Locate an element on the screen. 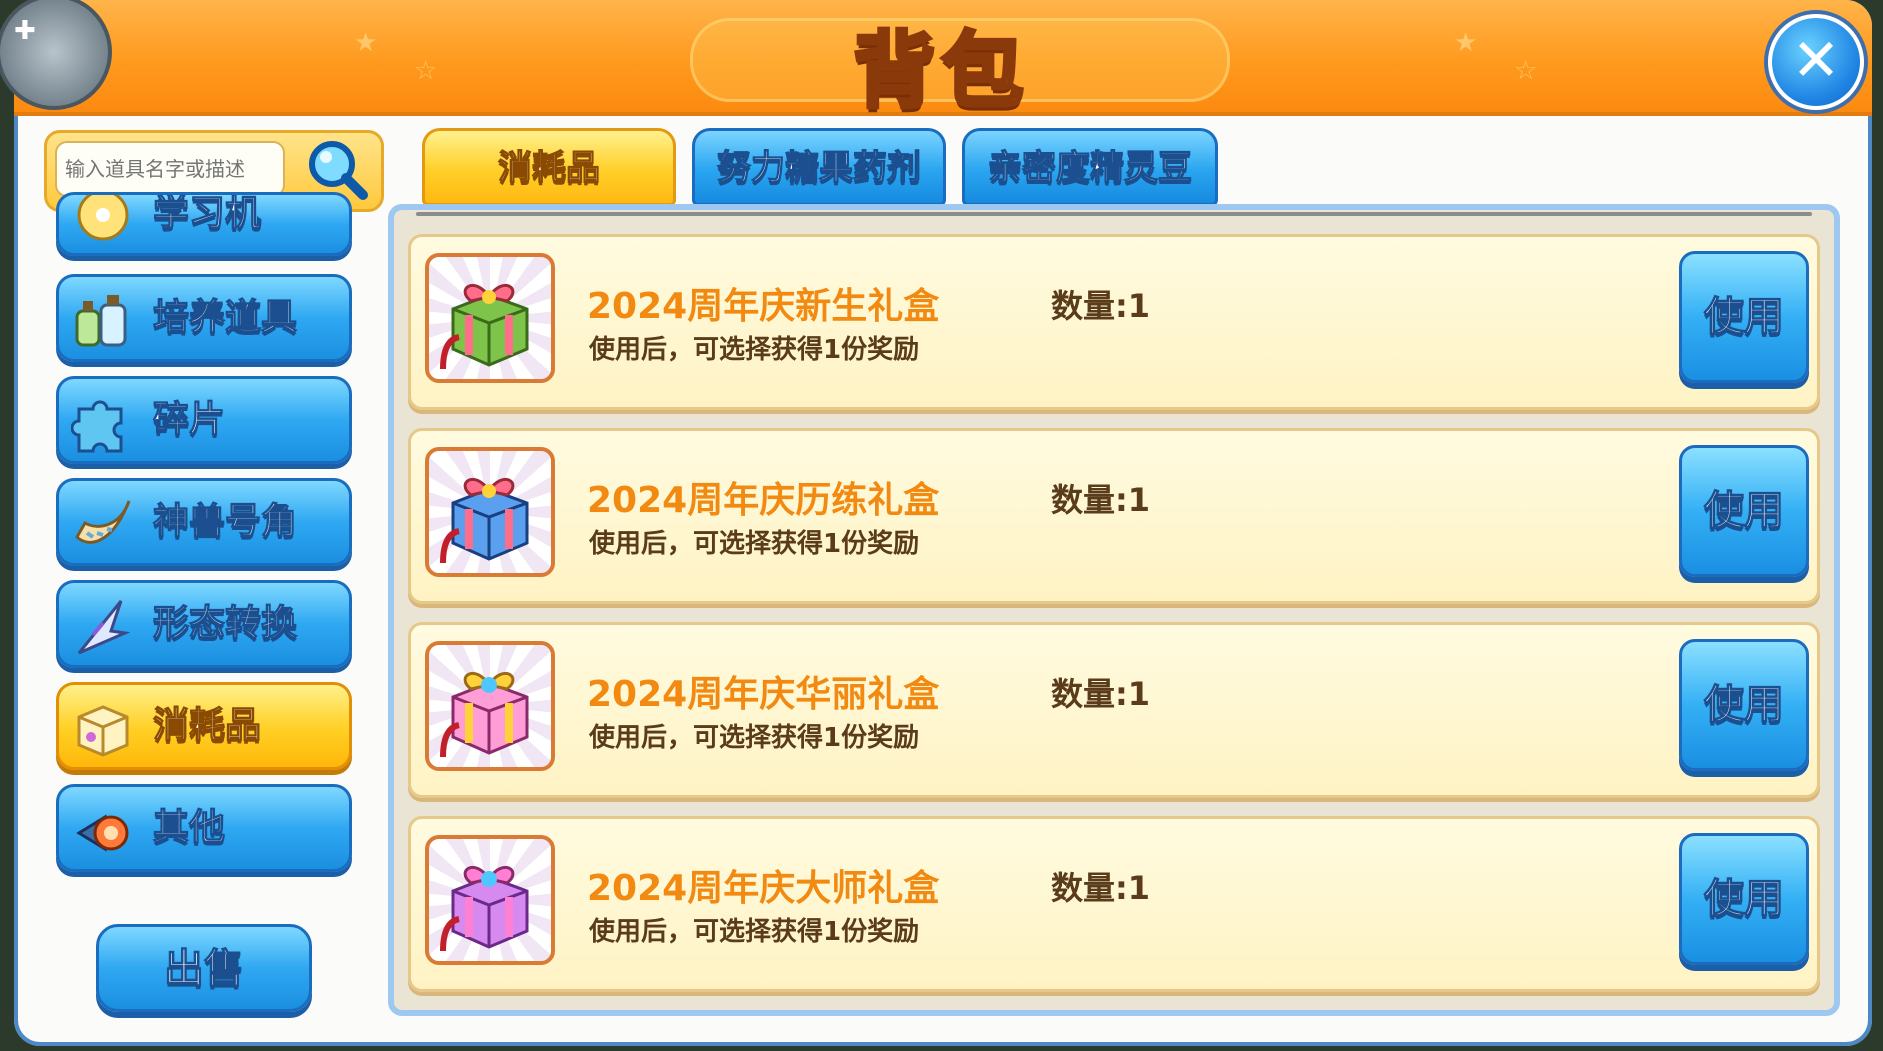 This screenshot has height=1051, width=1883. sidebar-item-beast-horn: 神兽号角 is located at coordinates (204, 522).